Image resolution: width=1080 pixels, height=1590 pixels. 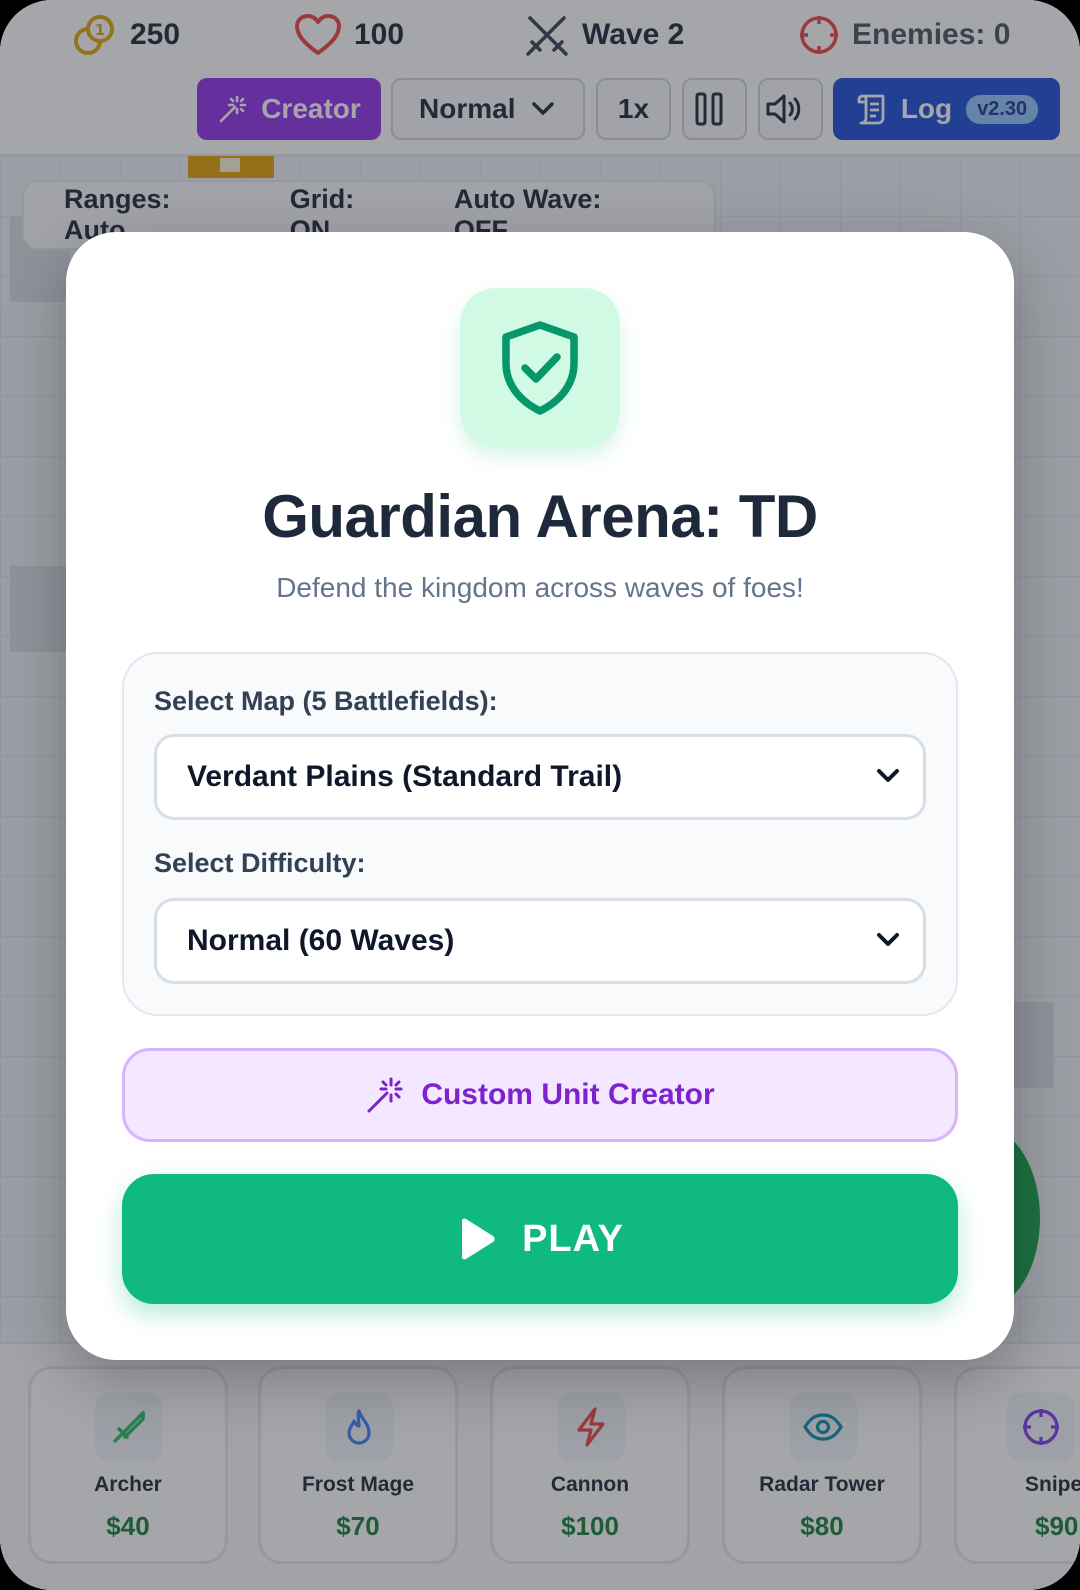 I want to click on magic-wand-icon, so click(x=385, y=1095).